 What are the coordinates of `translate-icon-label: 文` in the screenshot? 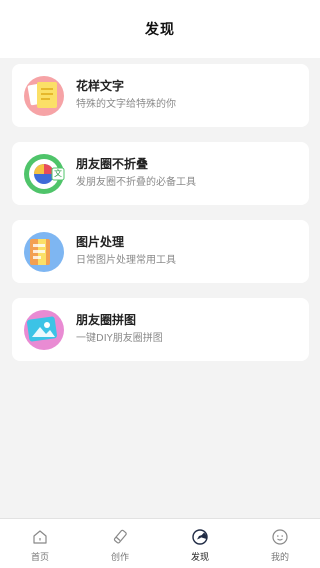 It's located at (58, 173).